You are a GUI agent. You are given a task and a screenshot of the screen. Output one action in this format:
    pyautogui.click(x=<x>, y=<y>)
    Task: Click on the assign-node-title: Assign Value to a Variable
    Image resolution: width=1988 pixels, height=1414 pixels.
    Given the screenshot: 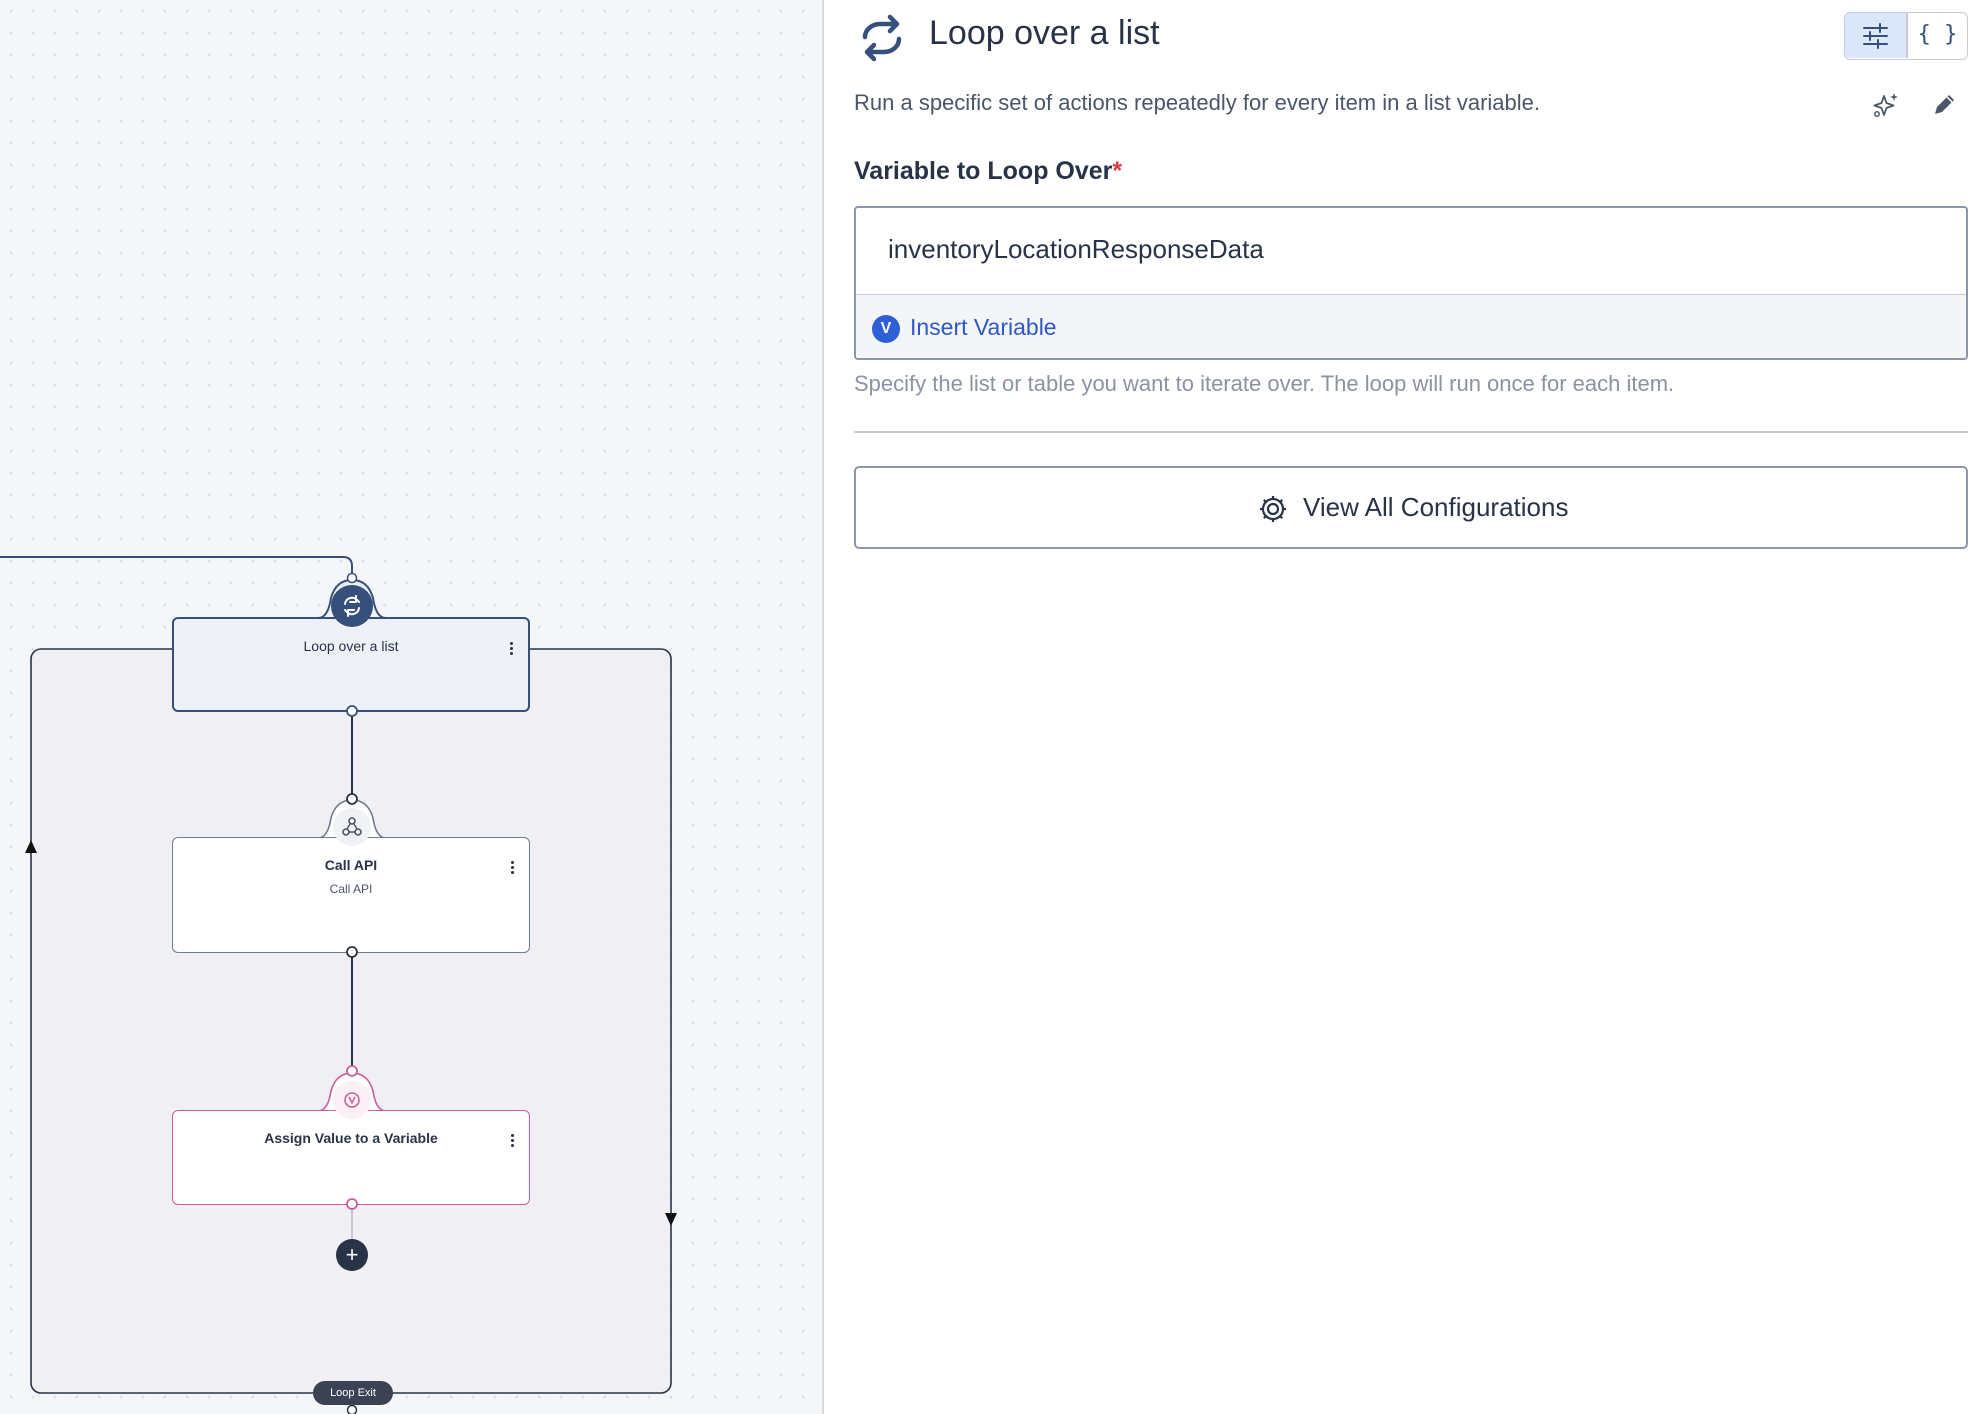 What is the action you would take?
    pyautogui.click(x=351, y=1138)
    